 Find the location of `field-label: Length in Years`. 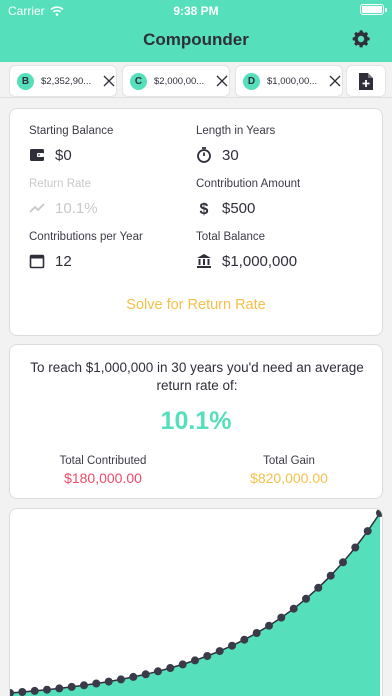

field-label: Length in Years is located at coordinates (236, 131).